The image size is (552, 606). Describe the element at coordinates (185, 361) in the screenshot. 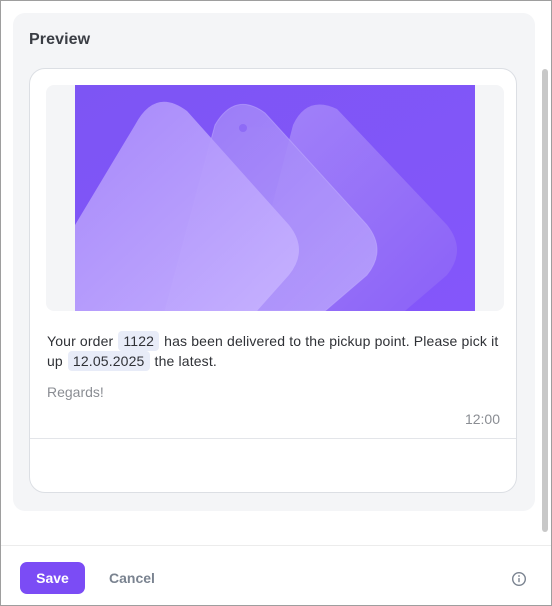

I see `message-text-part3: the latest.` at that location.